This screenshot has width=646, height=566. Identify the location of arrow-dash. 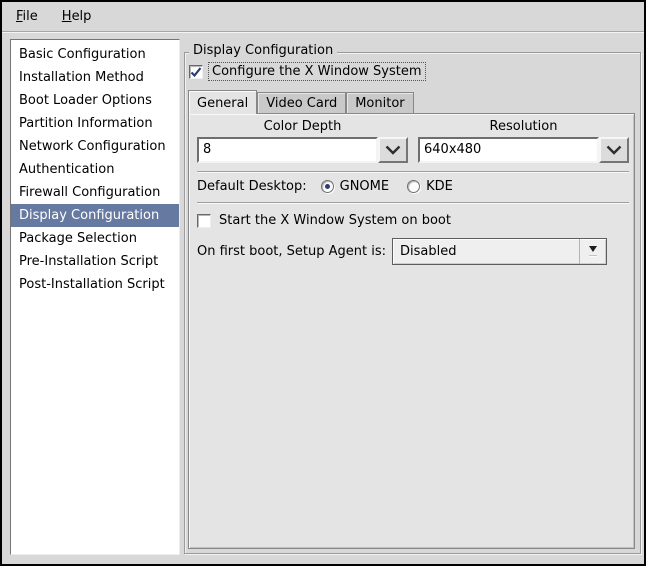
(593, 256).